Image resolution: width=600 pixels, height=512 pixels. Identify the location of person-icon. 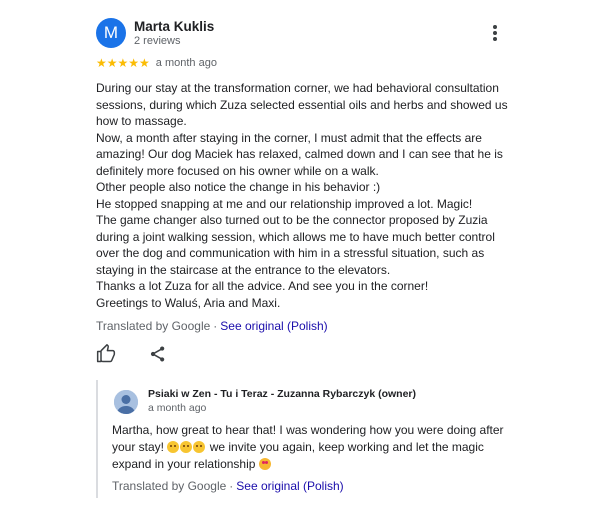
(126, 402).